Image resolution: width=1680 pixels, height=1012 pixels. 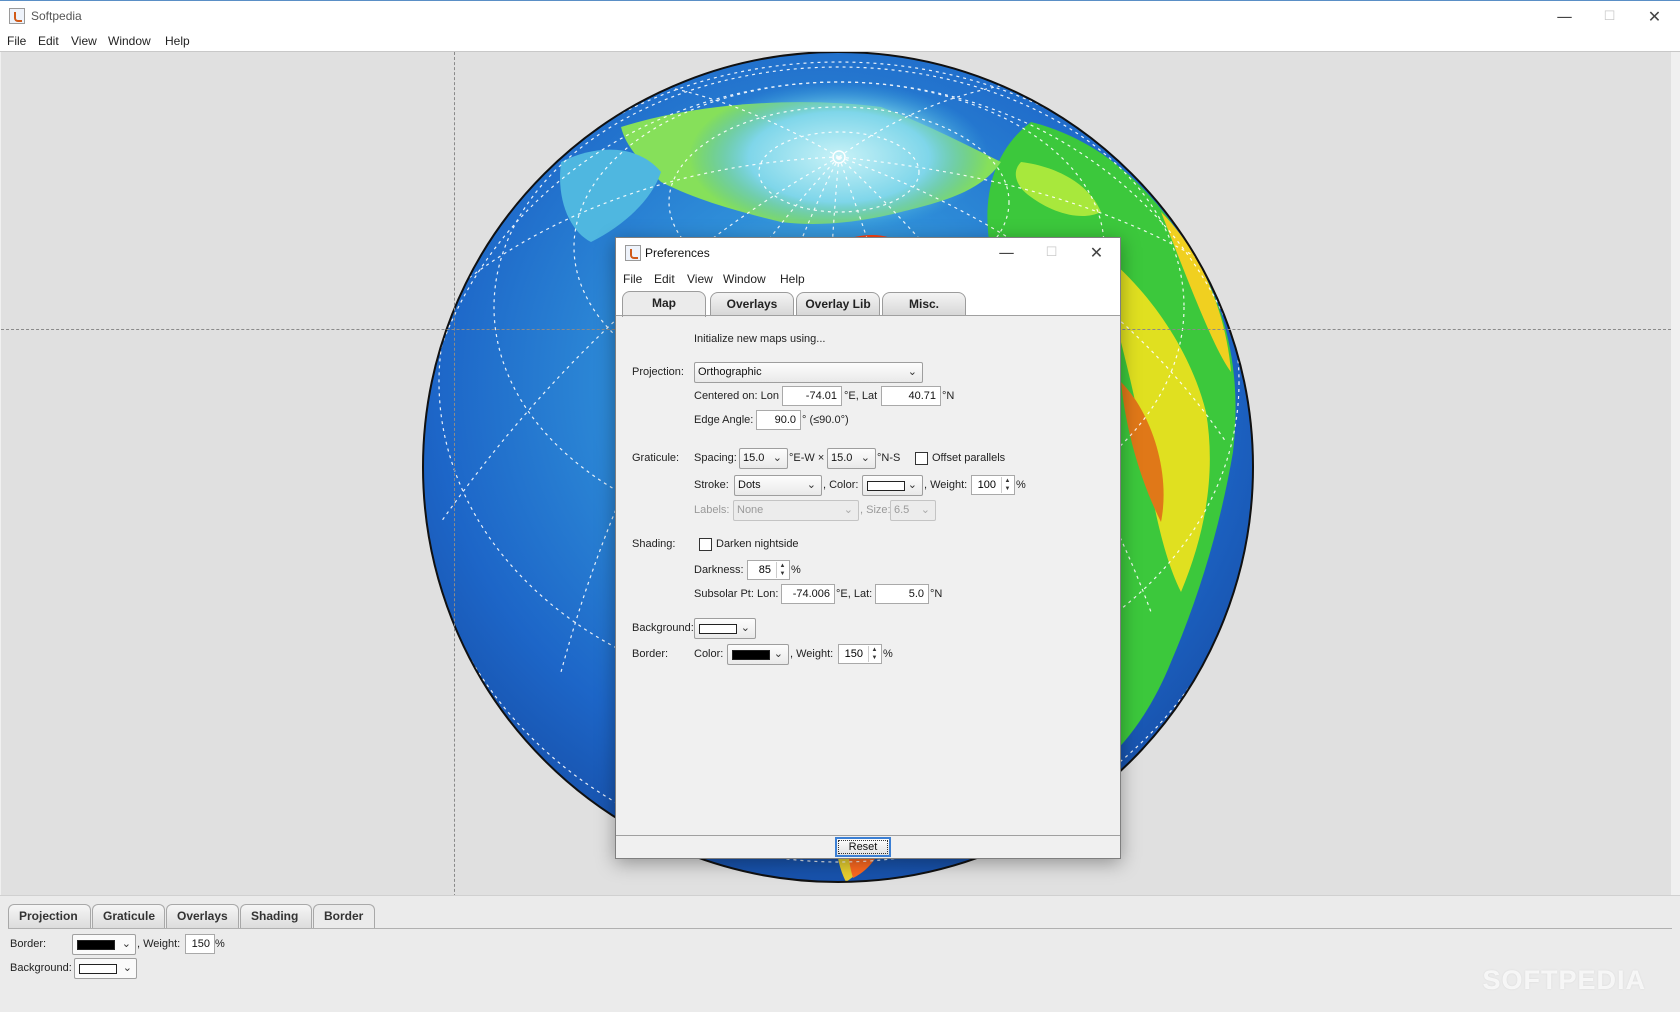 I want to click on spacing-ew-select: 15.0 ⌄, so click(x=763, y=458).